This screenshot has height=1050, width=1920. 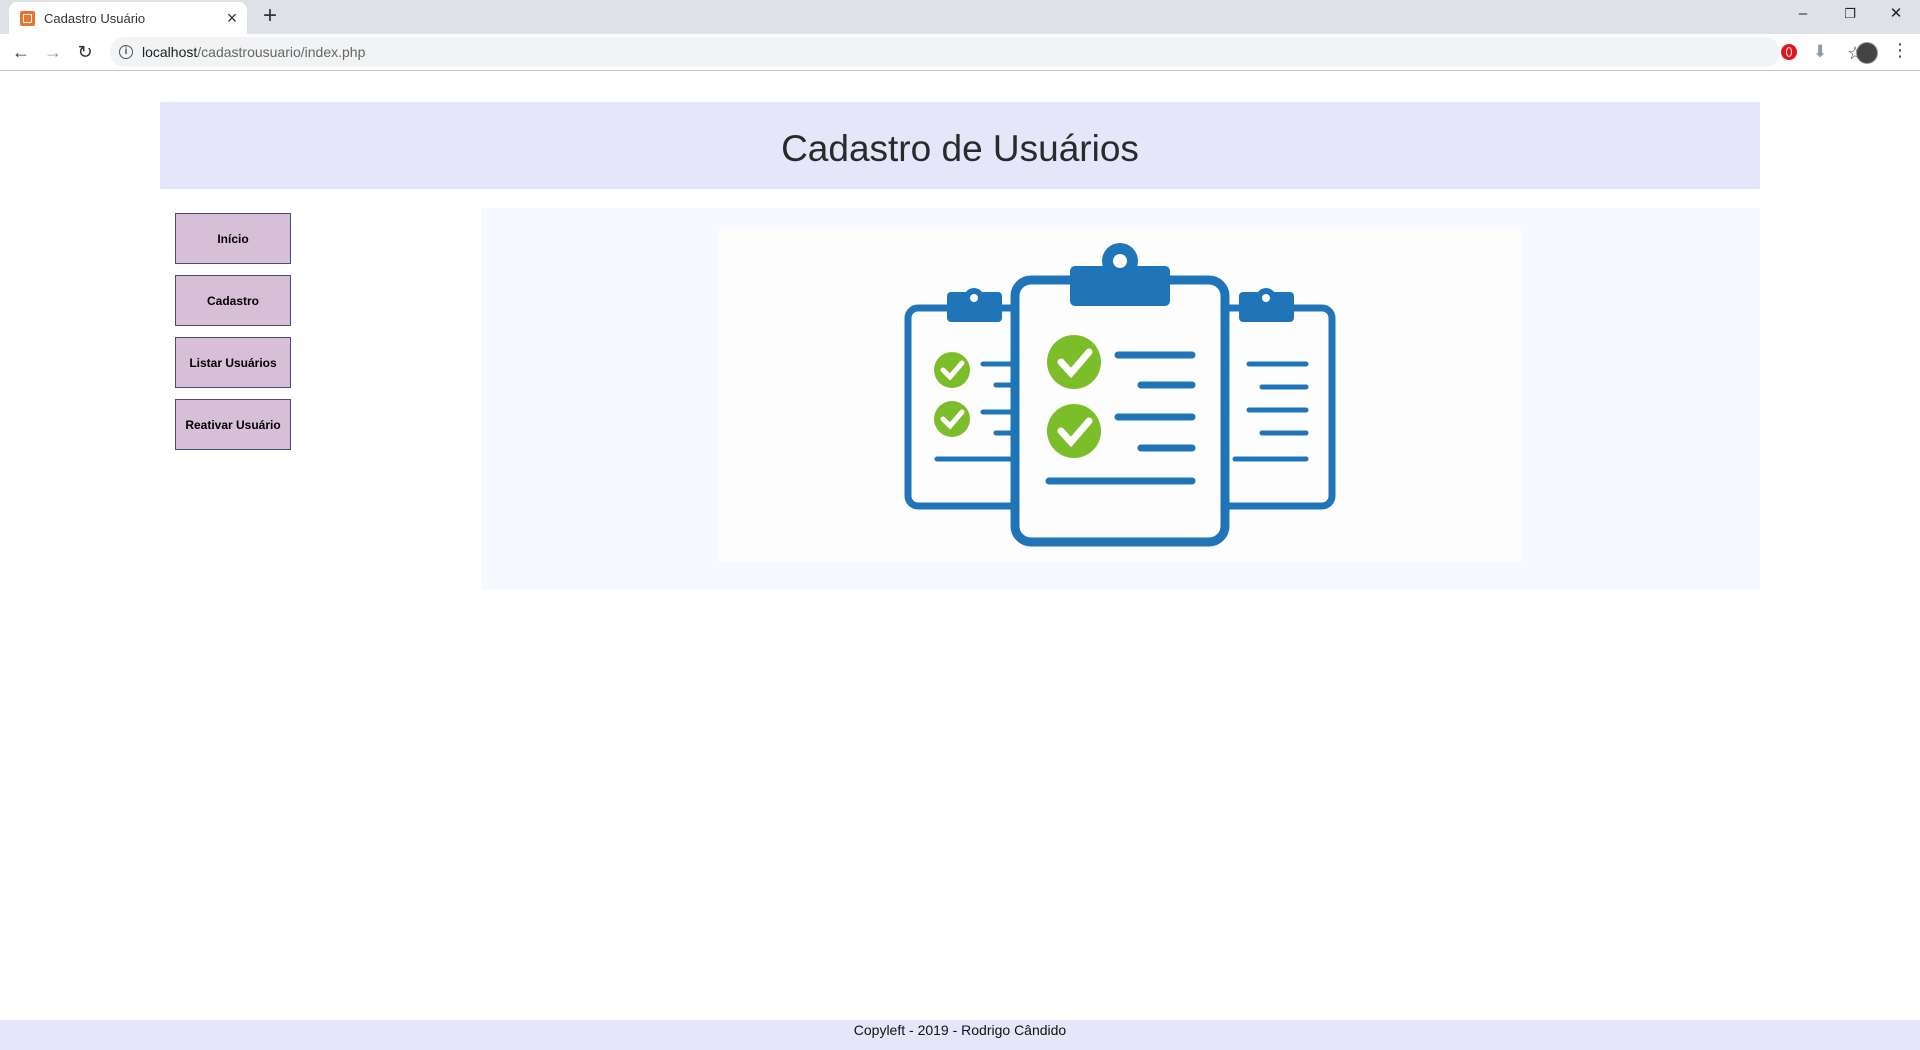 What do you see at coordinates (126, 52) in the screenshot?
I see `site-info-icon: i` at bounding box center [126, 52].